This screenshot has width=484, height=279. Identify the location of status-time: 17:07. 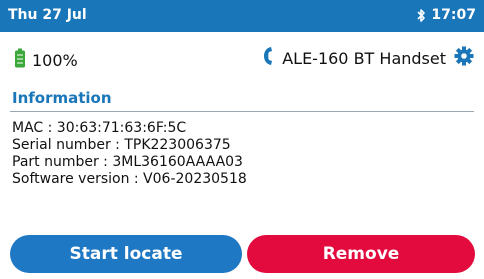
(453, 15).